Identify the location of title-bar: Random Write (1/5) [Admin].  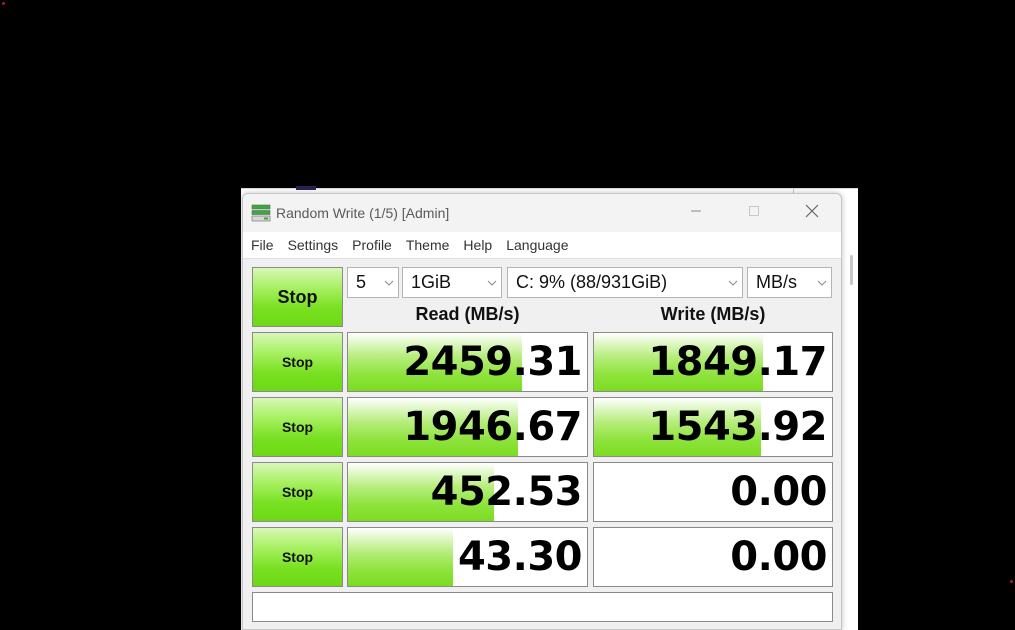
(542, 213).